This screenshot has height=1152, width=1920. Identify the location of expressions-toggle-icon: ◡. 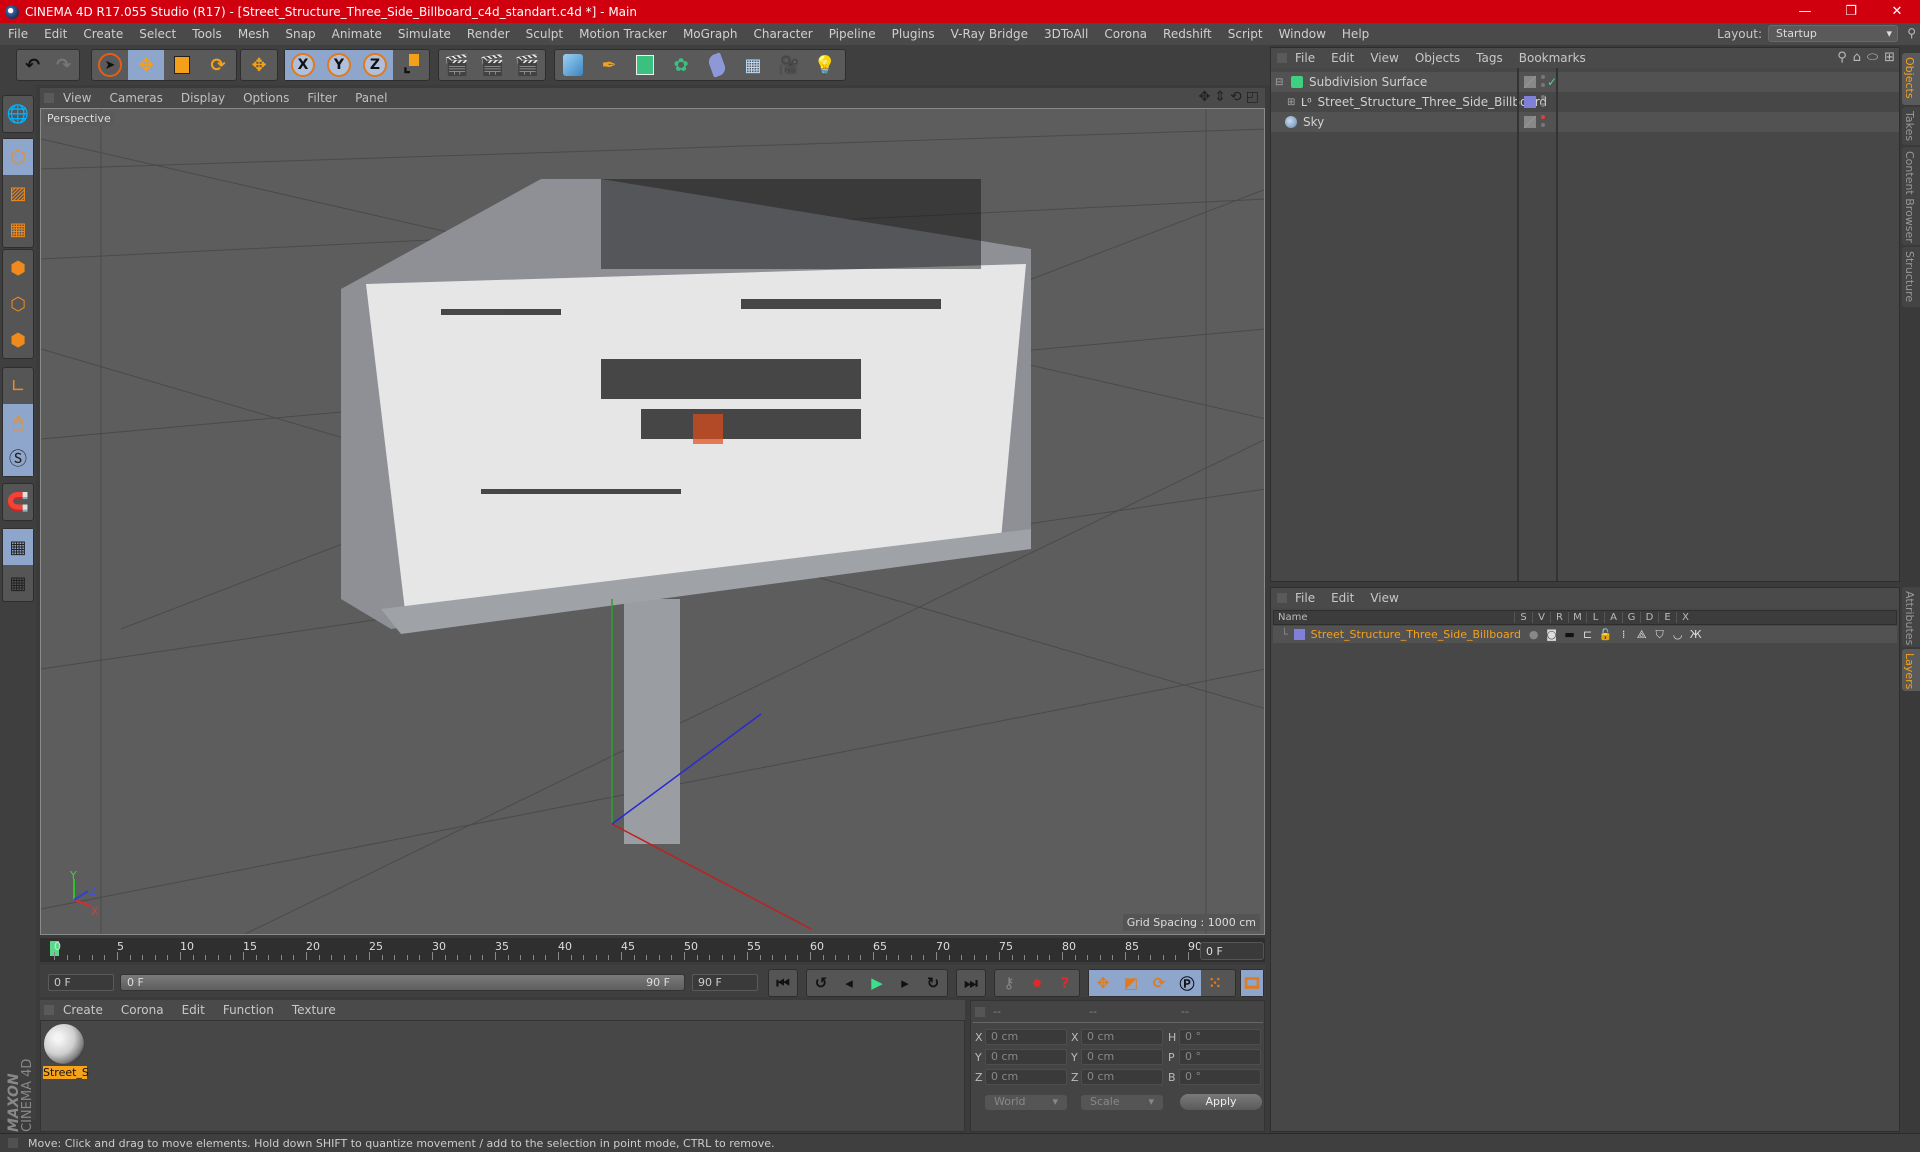
(1678, 634).